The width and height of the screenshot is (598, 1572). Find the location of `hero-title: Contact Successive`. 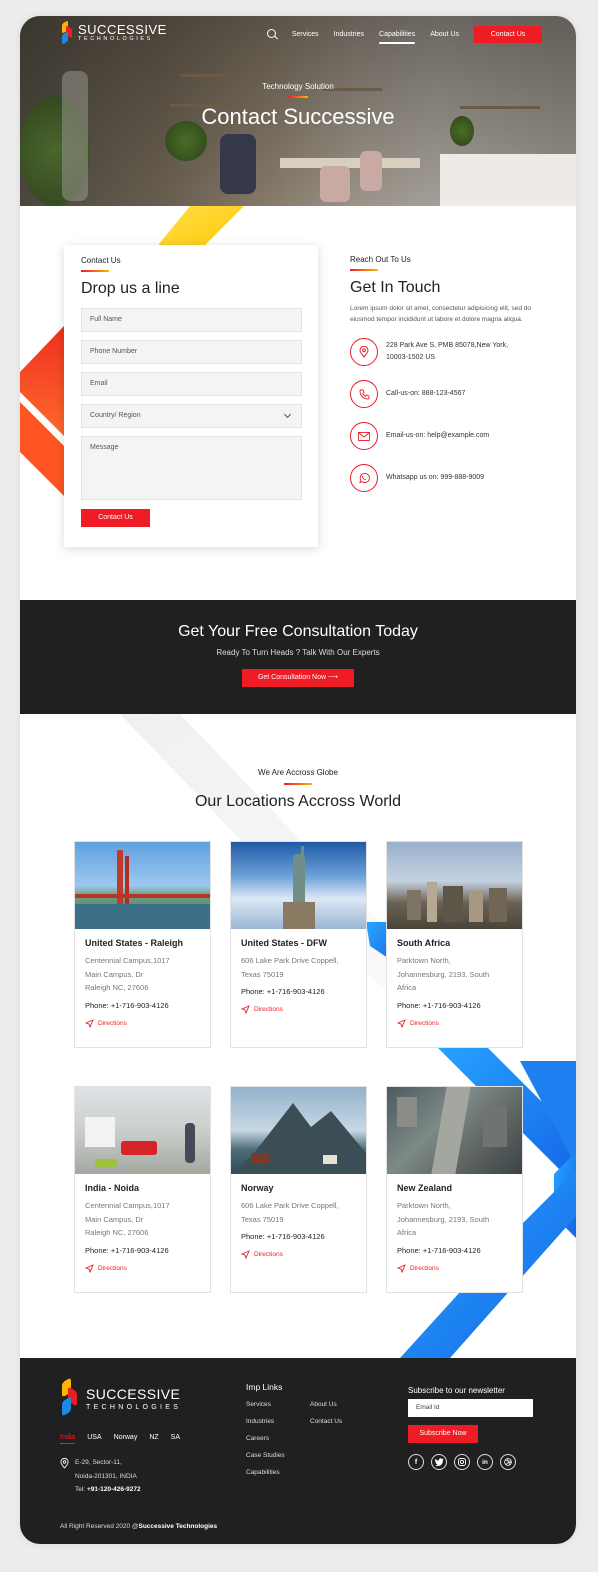

hero-title: Contact Successive is located at coordinates (298, 116).